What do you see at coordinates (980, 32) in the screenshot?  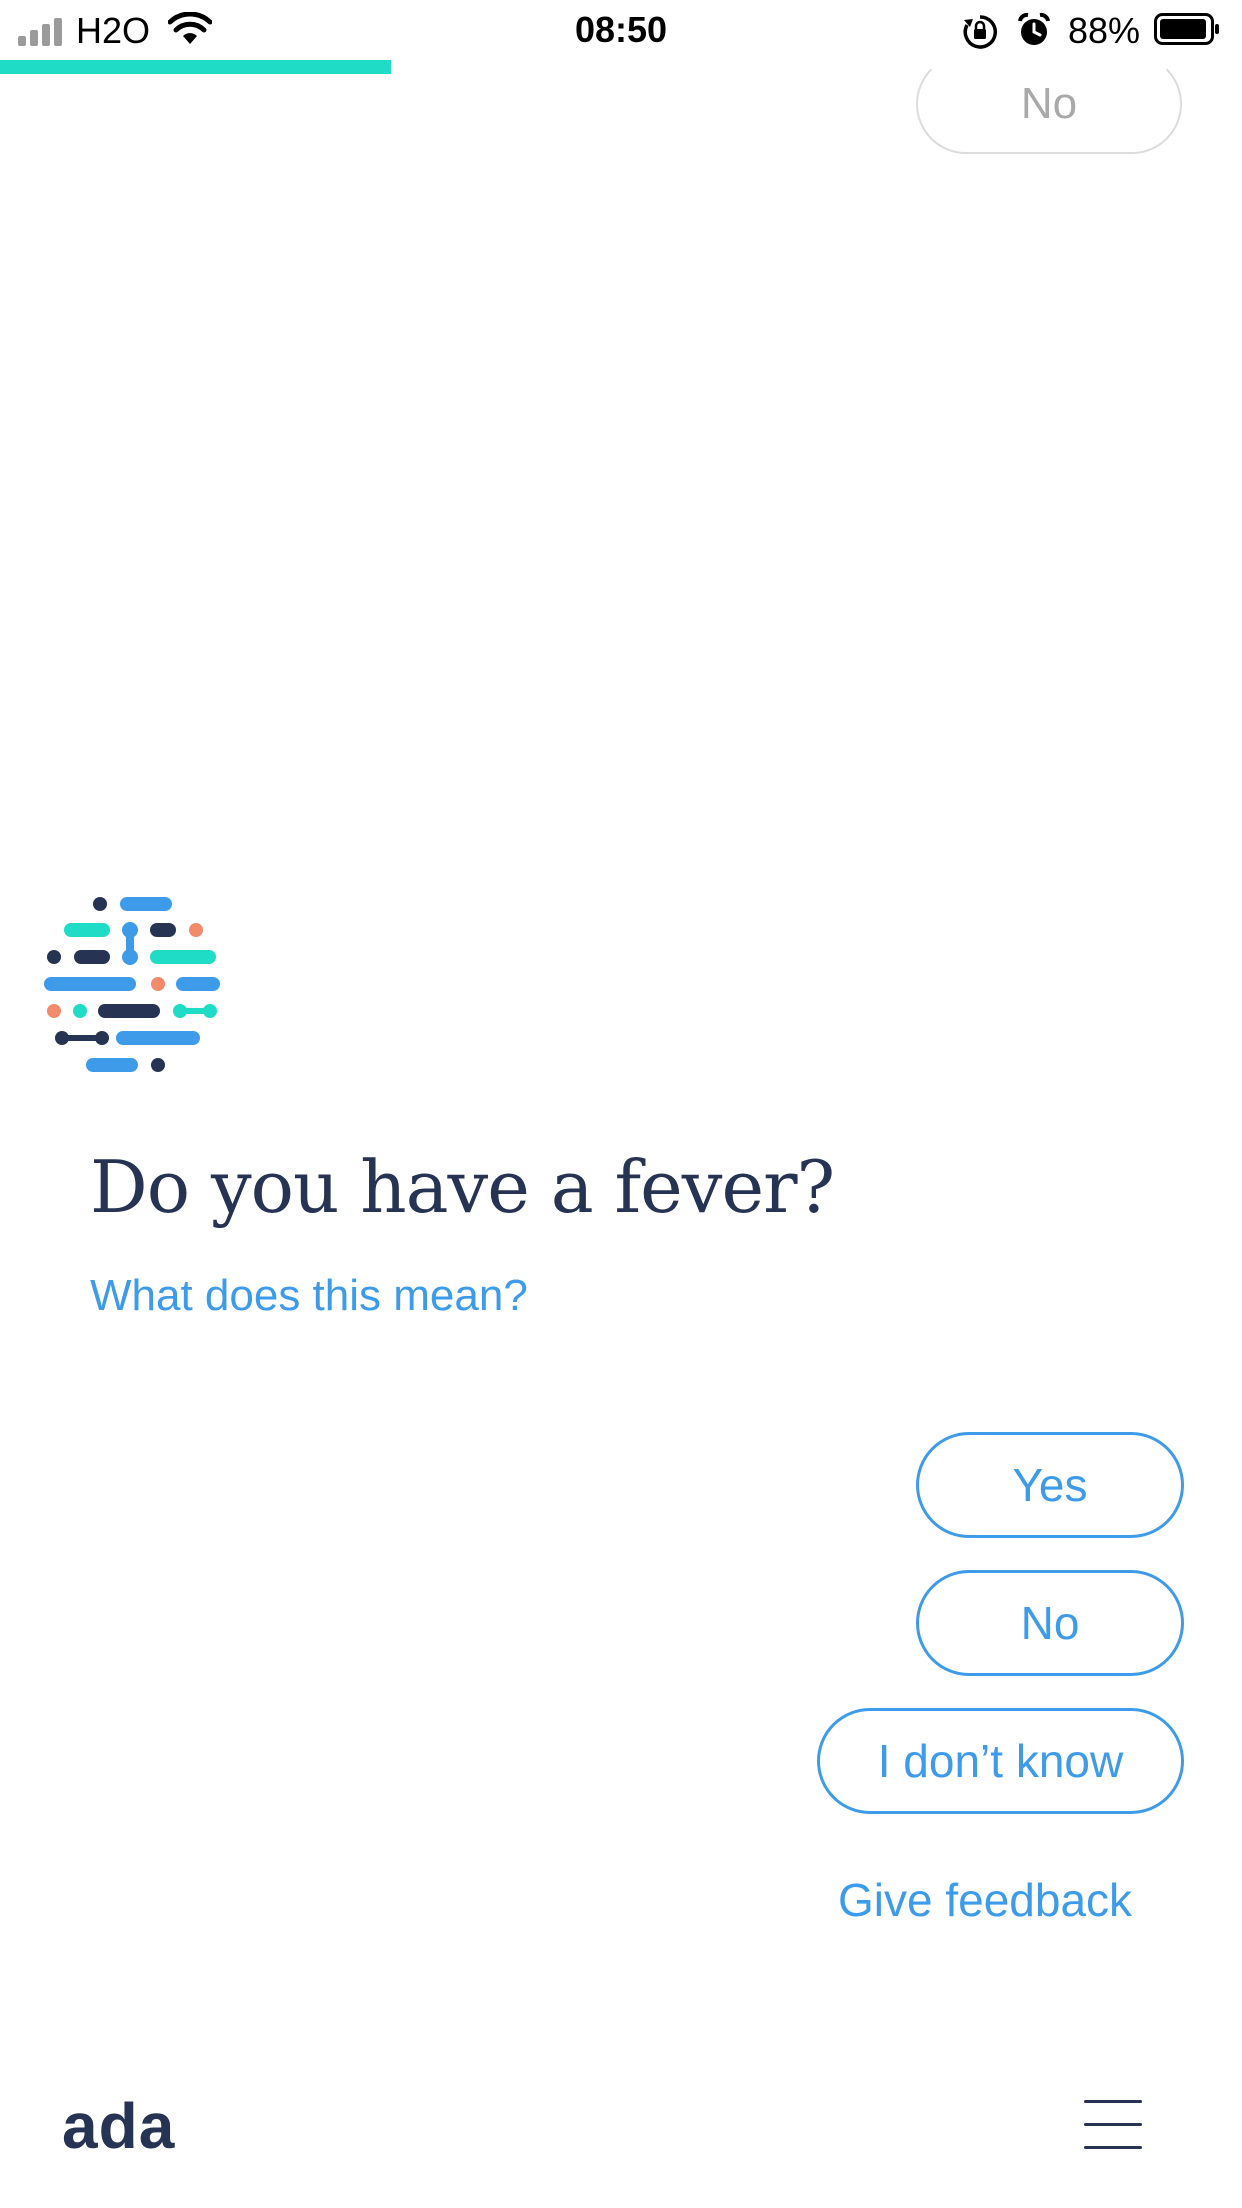 I see `rotation-lock-icon` at bounding box center [980, 32].